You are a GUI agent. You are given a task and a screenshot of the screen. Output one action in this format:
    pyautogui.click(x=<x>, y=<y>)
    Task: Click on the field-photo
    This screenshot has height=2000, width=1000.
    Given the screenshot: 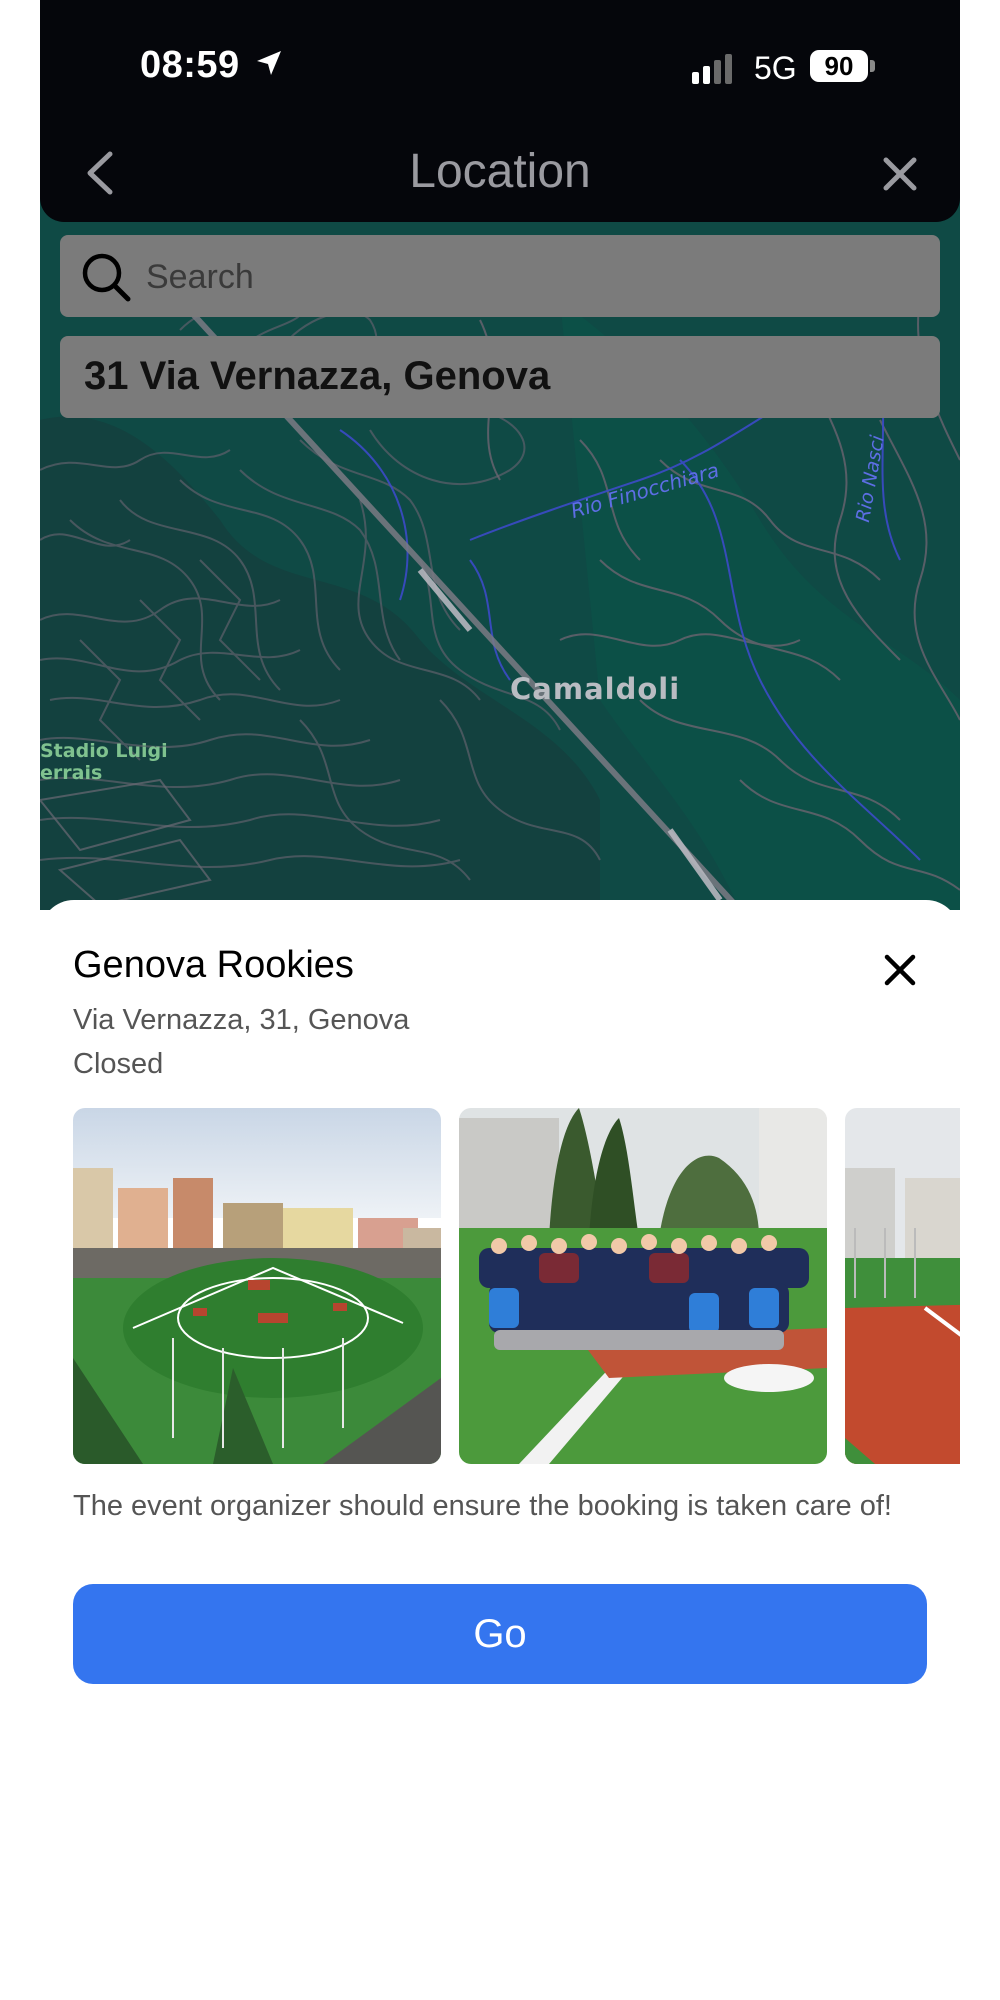 What is the action you would take?
    pyautogui.click(x=902, y=1286)
    